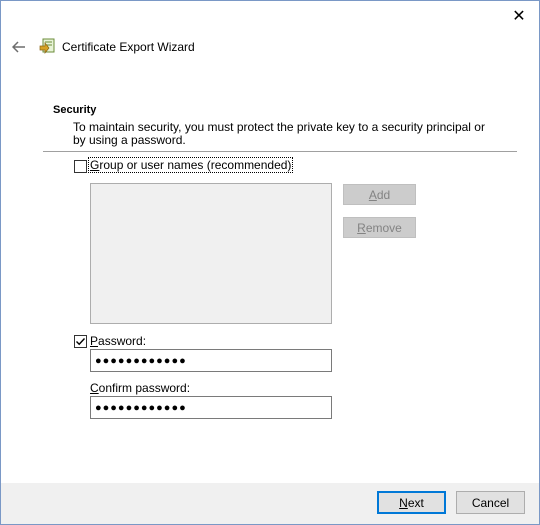  I want to click on password-label-mnemonic: P, so click(94, 341).